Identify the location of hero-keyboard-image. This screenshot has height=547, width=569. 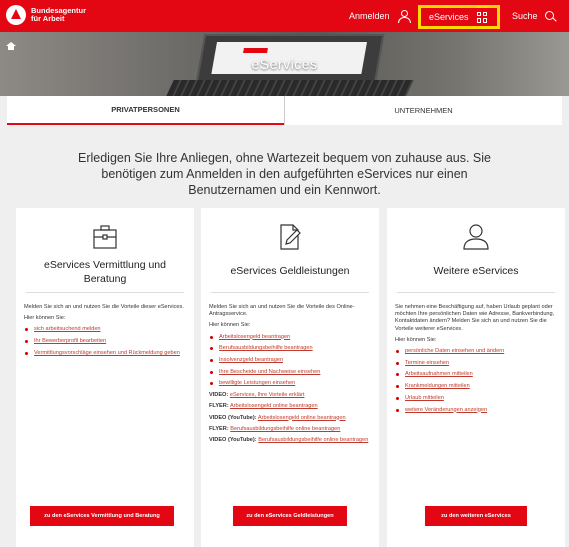
(290, 88).